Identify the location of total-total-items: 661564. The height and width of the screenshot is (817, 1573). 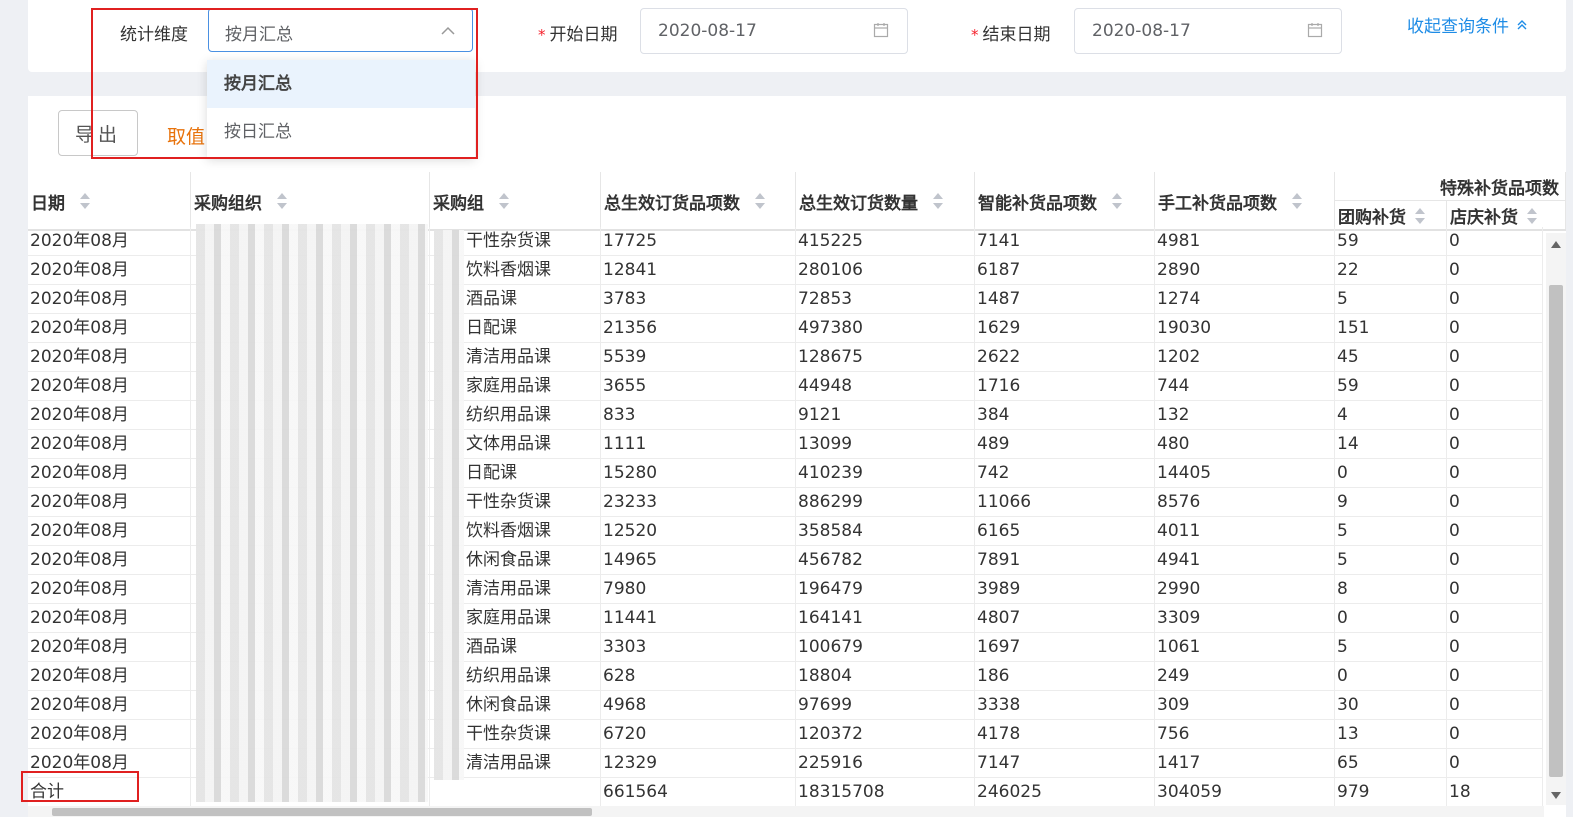
(698, 792).